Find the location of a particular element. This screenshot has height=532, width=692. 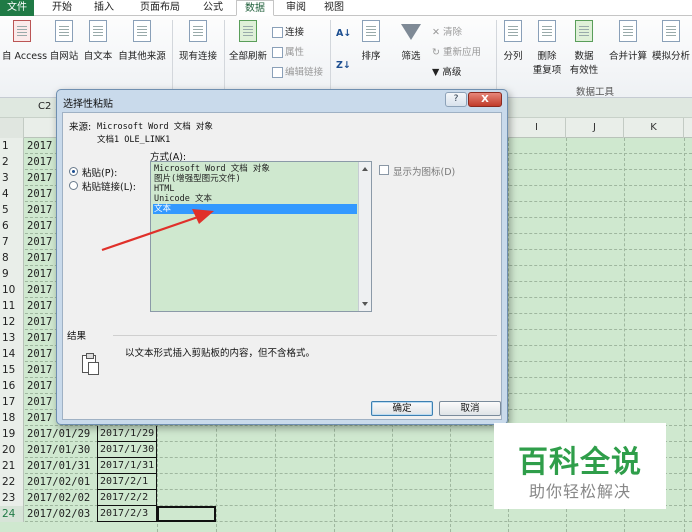

watermark: 百科全说 助你轻松解决 is located at coordinates (580, 466).